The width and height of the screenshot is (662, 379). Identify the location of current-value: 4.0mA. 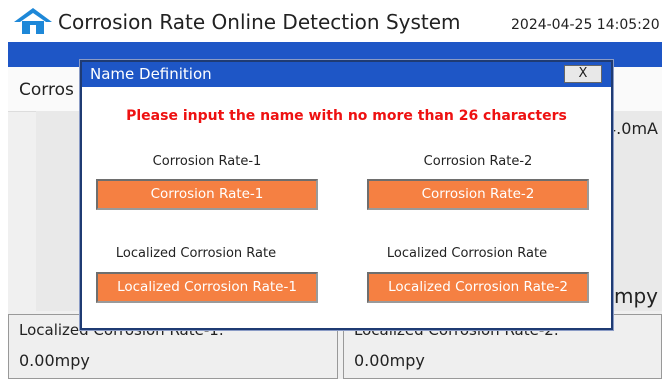
(632, 128).